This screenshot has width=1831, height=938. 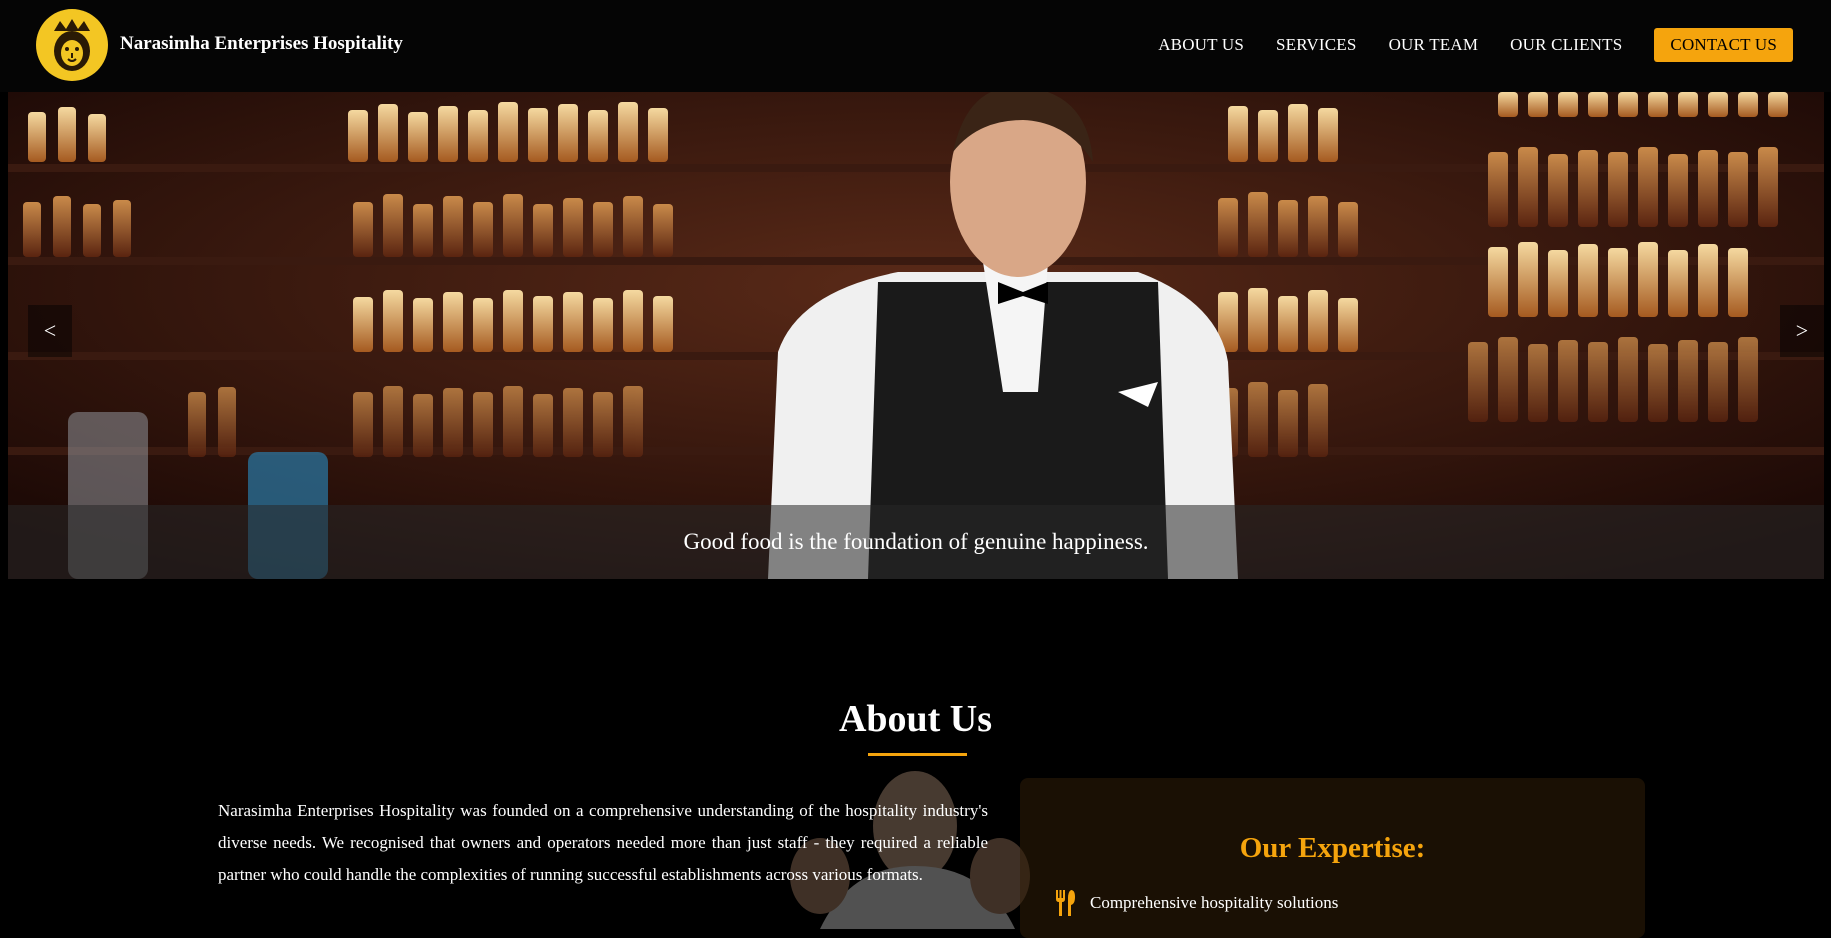 What do you see at coordinates (261, 44) in the screenshot?
I see `brand-name: Narasimha Enterprises Hospitality` at bounding box center [261, 44].